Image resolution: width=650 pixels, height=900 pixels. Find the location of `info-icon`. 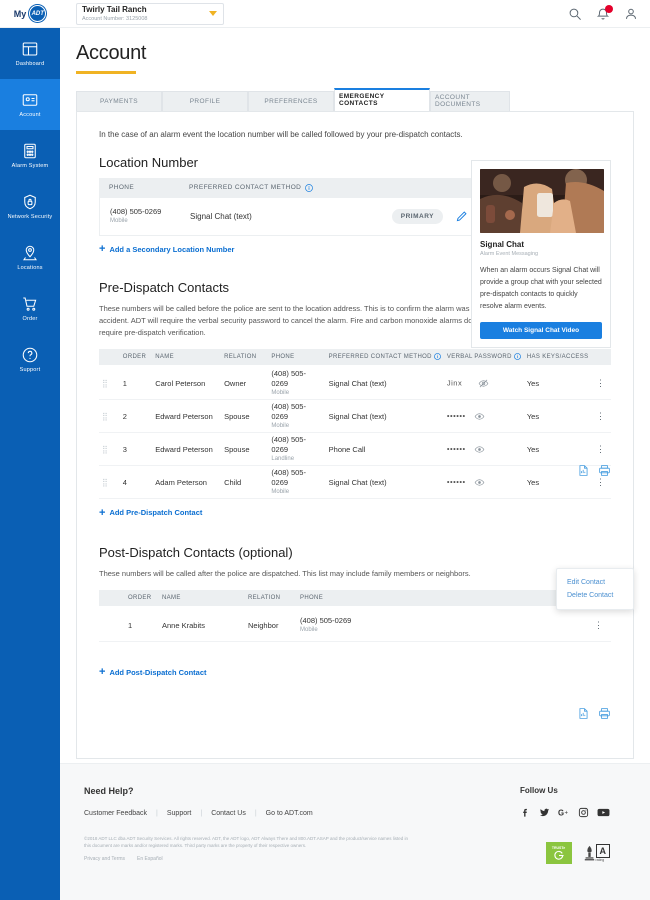

info-icon is located at coordinates (309, 187).